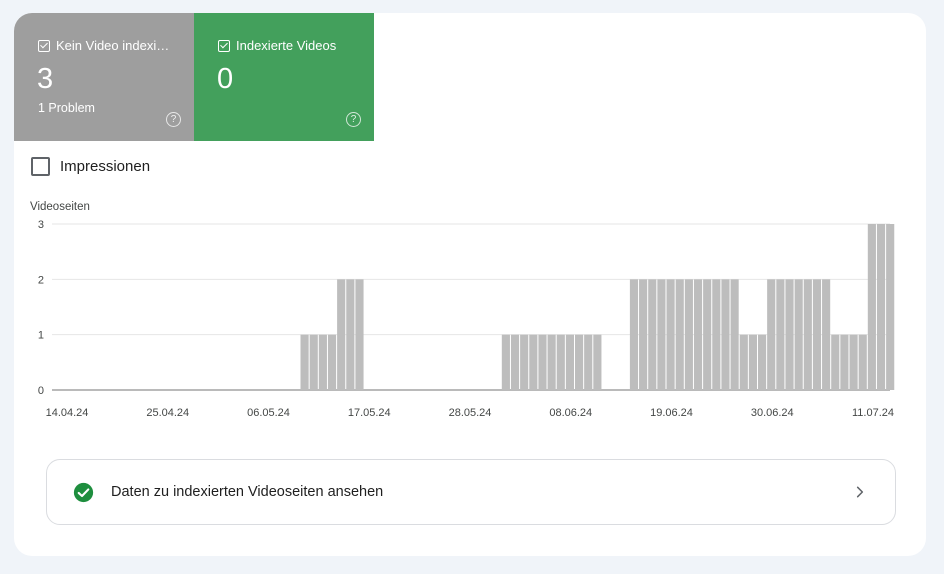 Image resolution: width=944 pixels, height=574 pixels. What do you see at coordinates (247, 492) in the screenshot?
I see `link-label: Daten zu indexierten Videoseiten ansehen` at bounding box center [247, 492].